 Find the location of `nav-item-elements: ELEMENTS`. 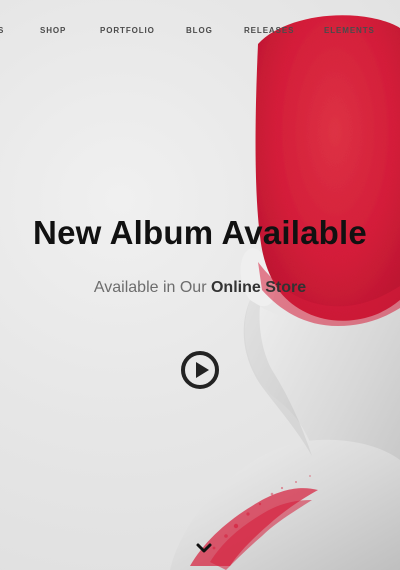

nav-item-elements: ELEMENTS is located at coordinates (349, 30).